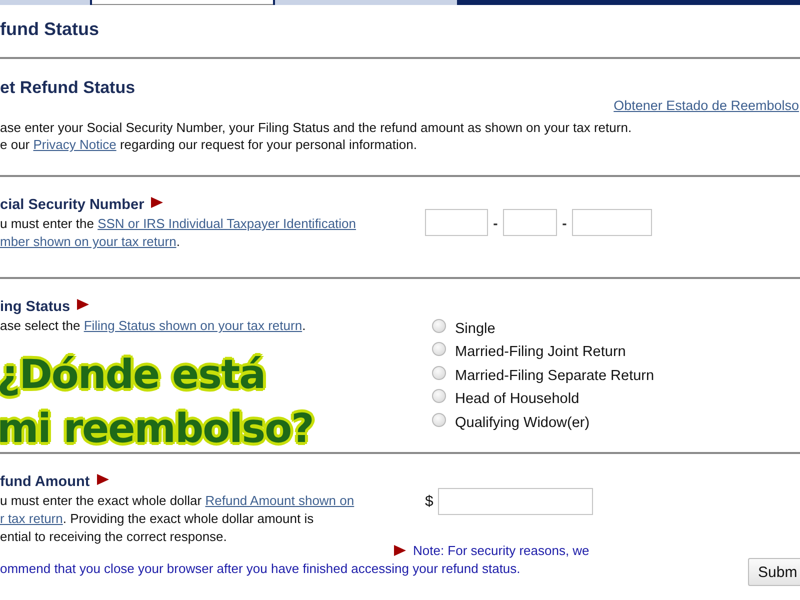 This screenshot has width=800, height=600. I want to click on security-note: Note: For security reasons, we, so click(501, 551).